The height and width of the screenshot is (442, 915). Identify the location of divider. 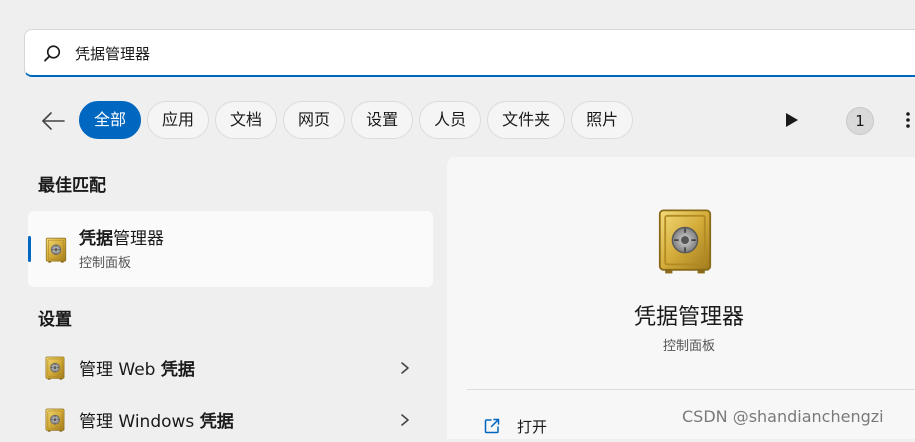
(691, 389).